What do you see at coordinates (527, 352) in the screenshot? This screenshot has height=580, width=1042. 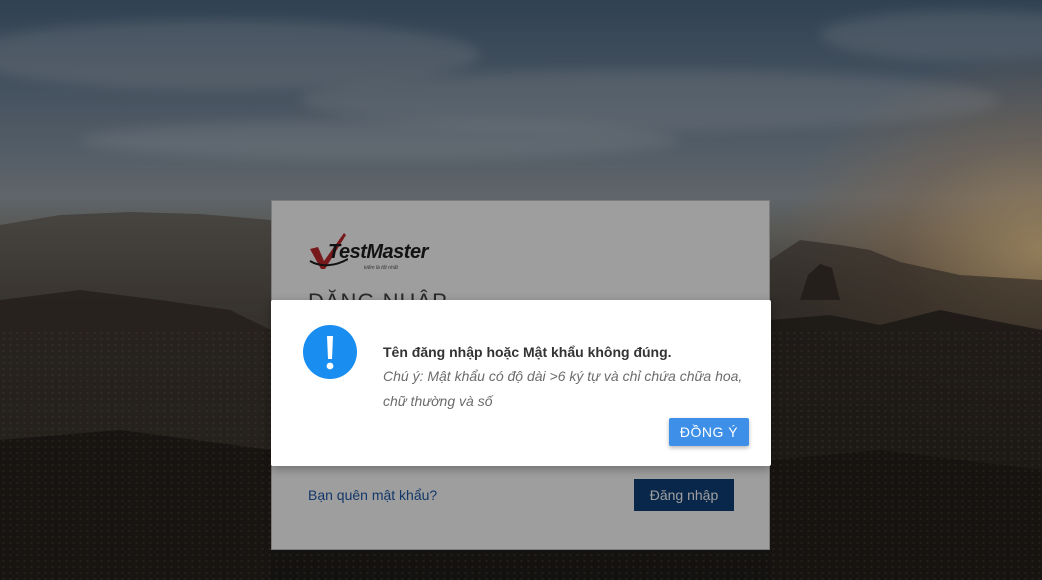 I see `alert-title: Tên đăng nhập hoặc Mật khẩu không đúng.` at bounding box center [527, 352].